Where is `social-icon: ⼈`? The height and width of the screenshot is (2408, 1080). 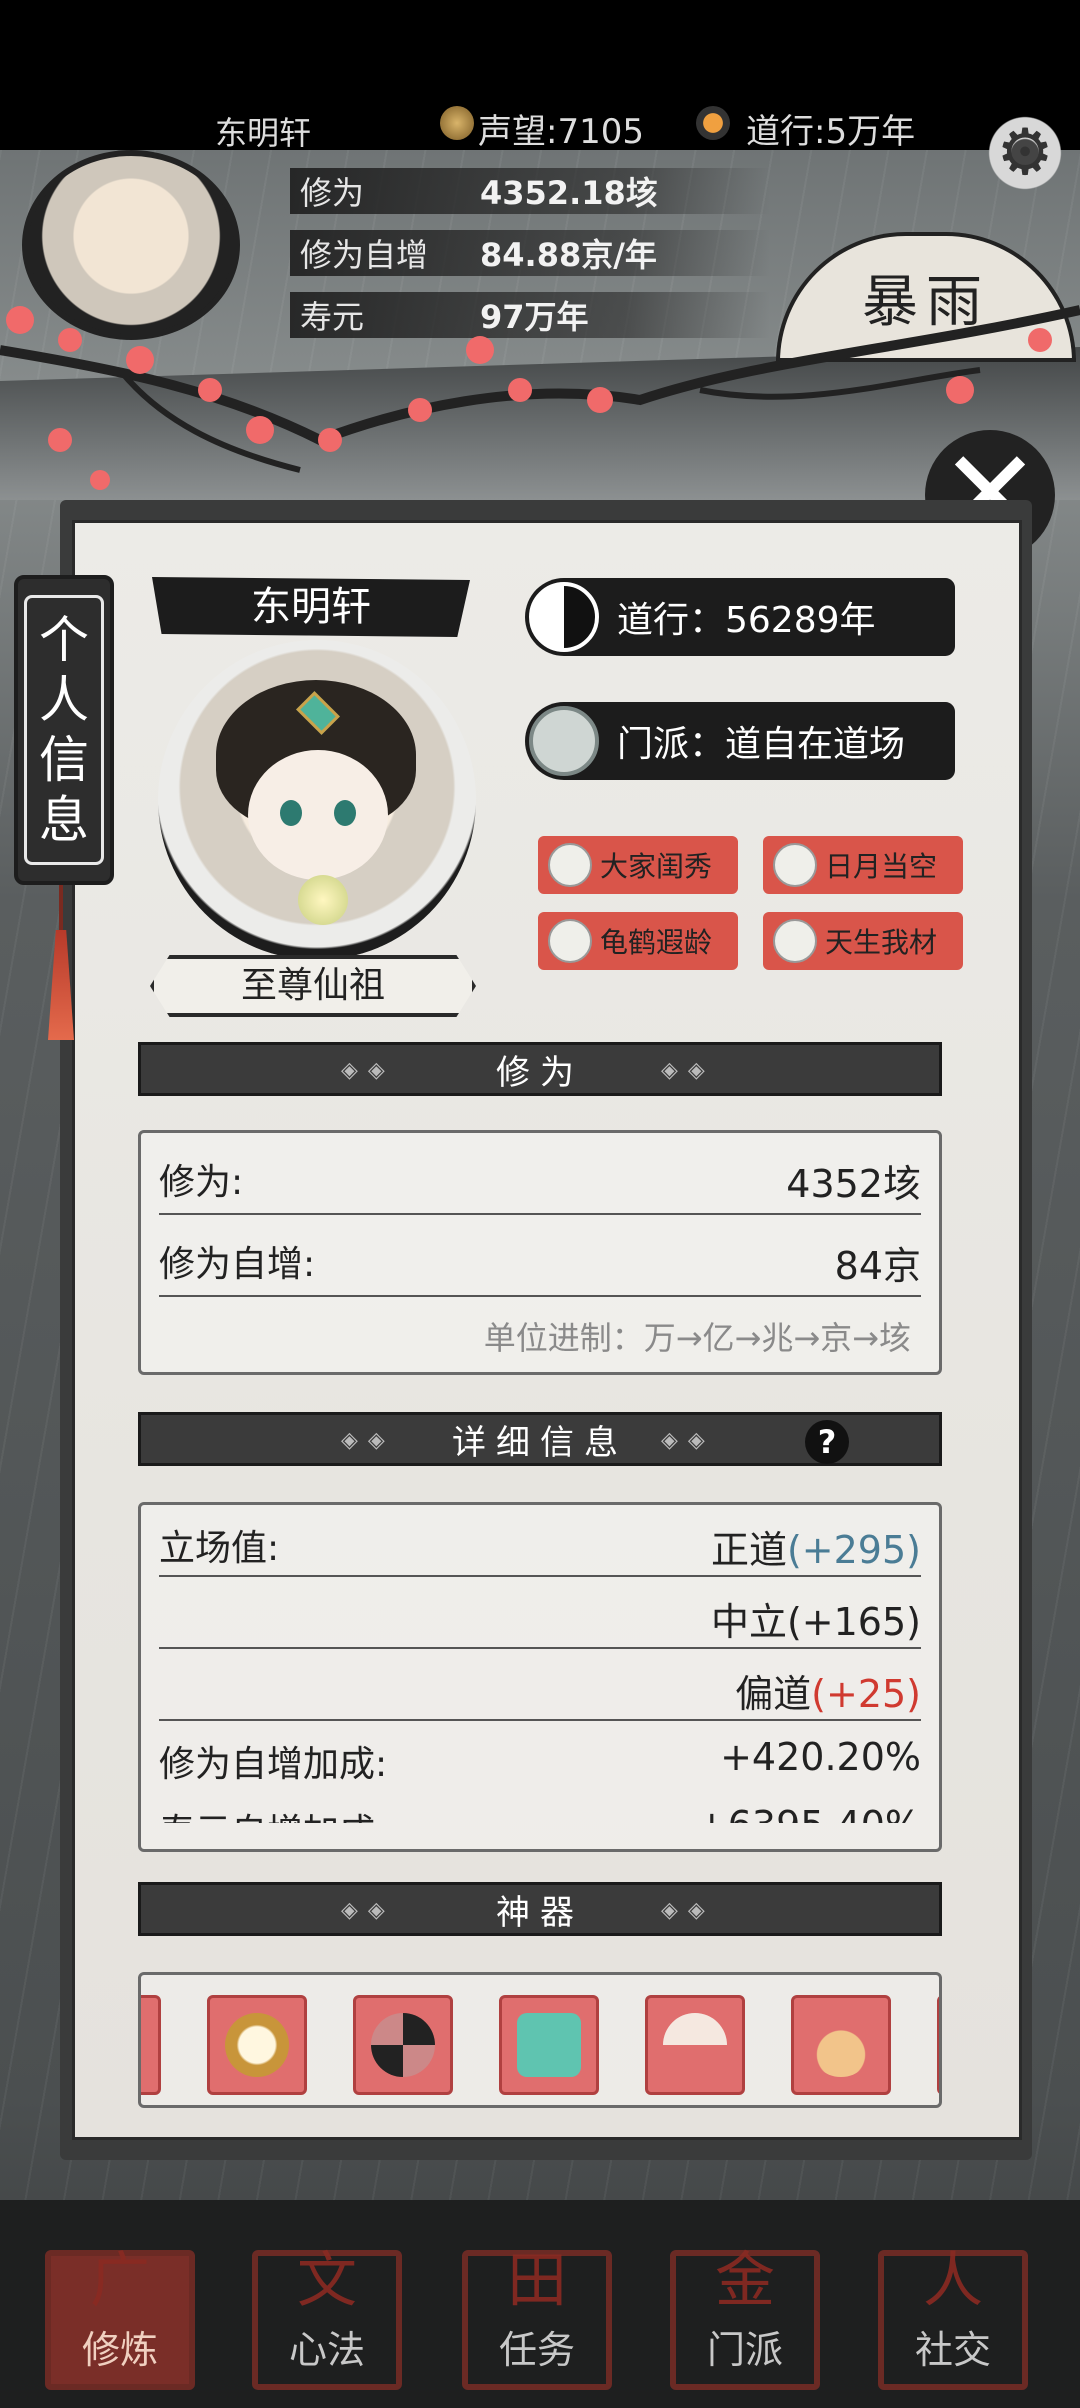 social-icon: ⼈ is located at coordinates (953, 2281).